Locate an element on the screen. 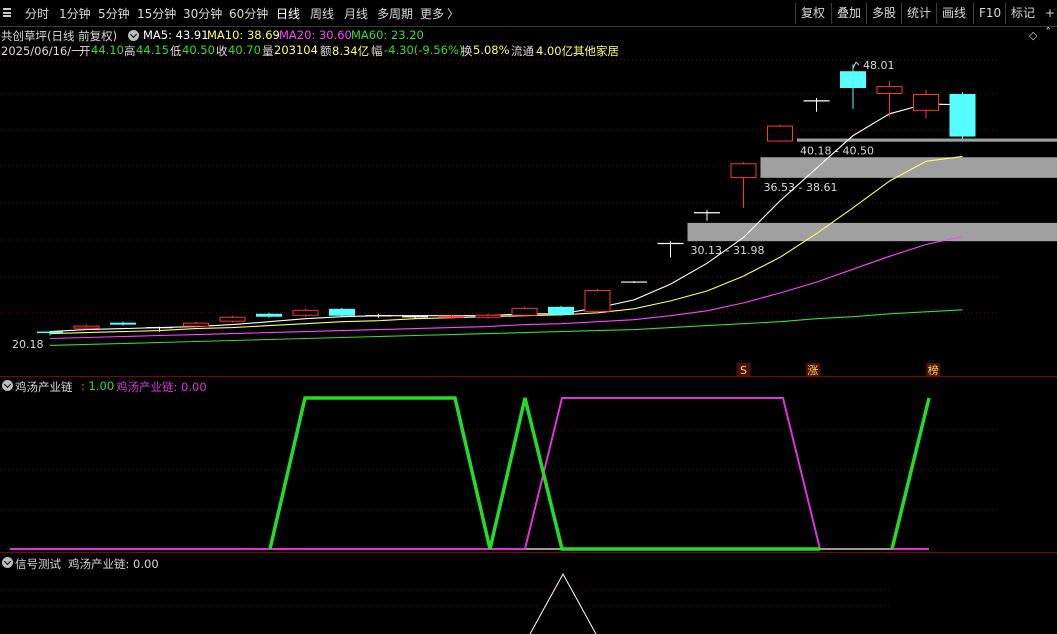  signal-triangle is located at coordinates (563, 603).